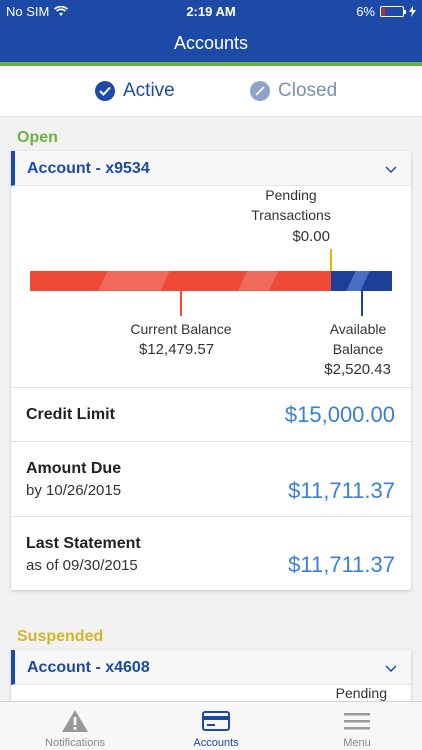 Image resolution: width=422 pixels, height=750 pixels. Describe the element at coordinates (362, 303) in the screenshot. I see `available-balance-marker` at that location.